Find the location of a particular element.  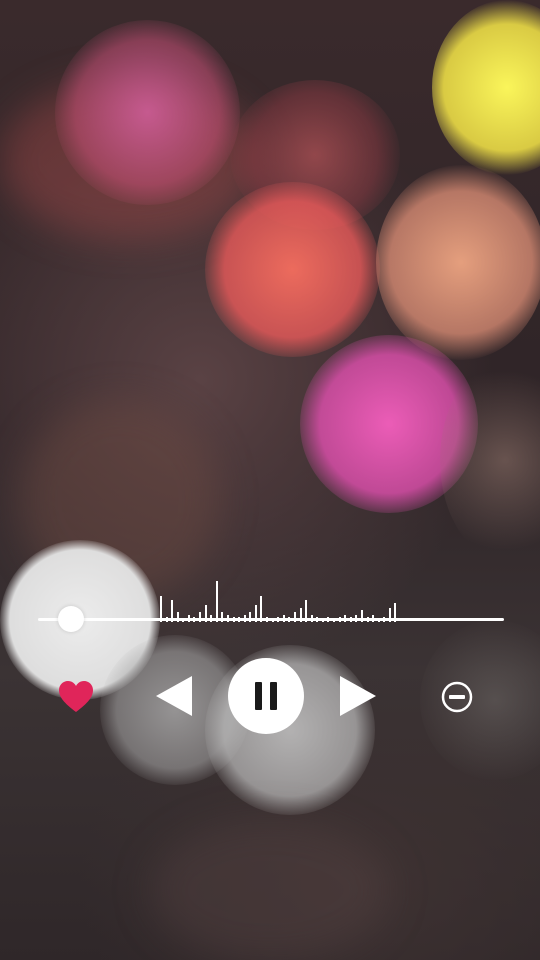

next-button is located at coordinates (358, 696).